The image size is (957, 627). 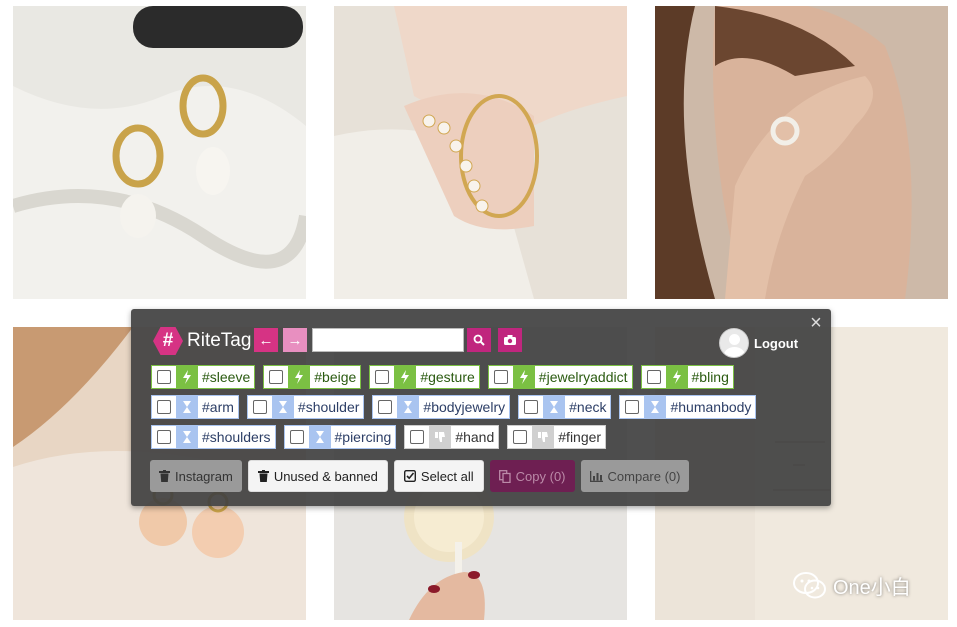 I want to click on unused-banned-button: Unused & banned, so click(x=317, y=476).